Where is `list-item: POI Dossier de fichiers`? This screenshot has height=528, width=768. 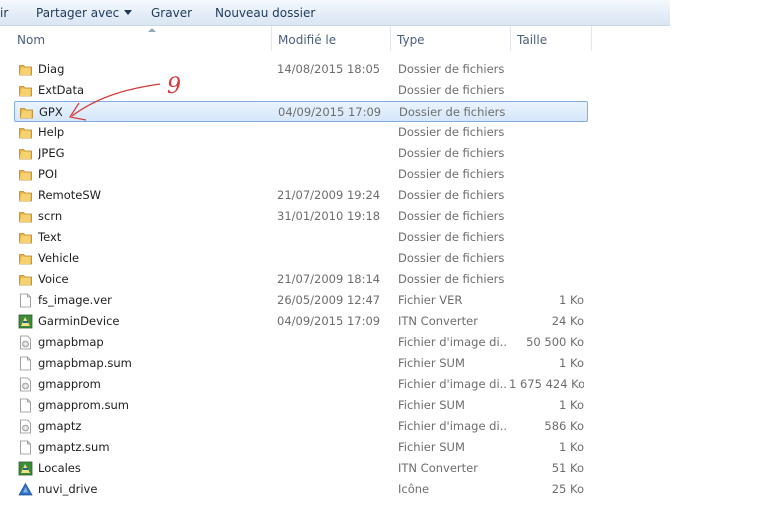 list-item: POI Dossier de fichiers is located at coordinates (301, 174).